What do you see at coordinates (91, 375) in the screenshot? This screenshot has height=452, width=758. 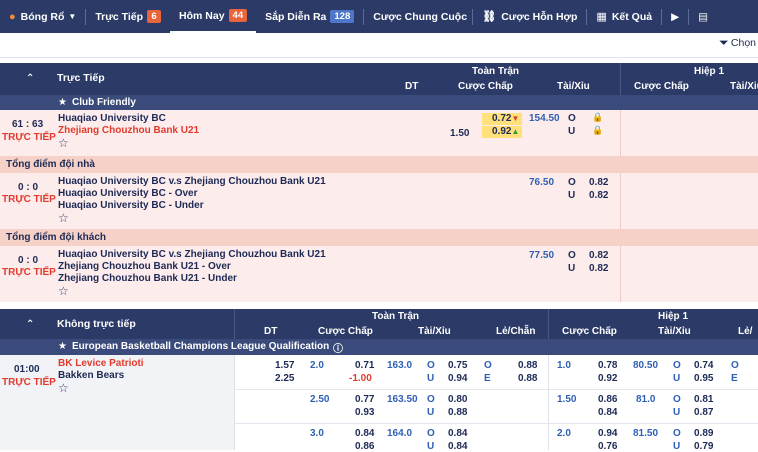 I see `away-team: Bakken Bears` at bounding box center [91, 375].